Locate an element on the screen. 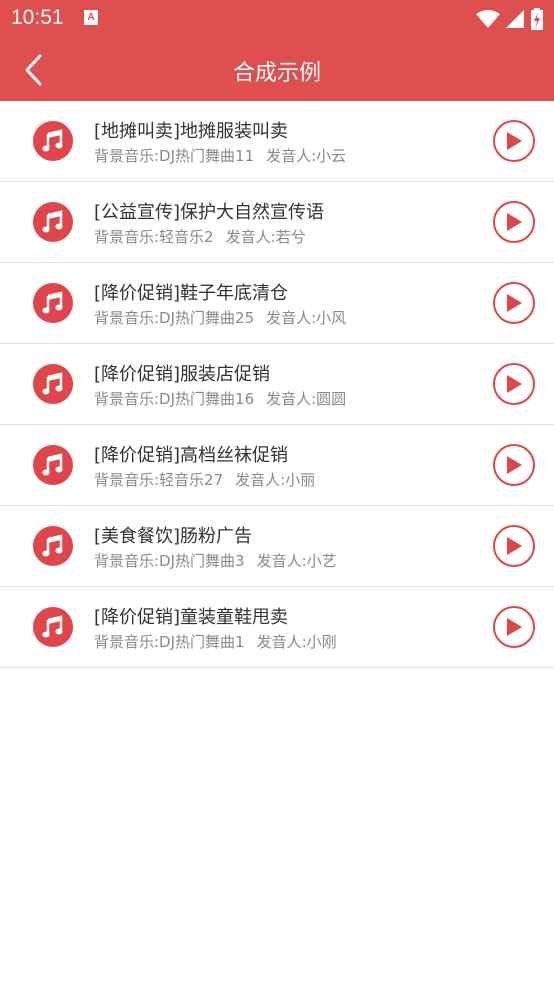 The height and width of the screenshot is (984, 554). item-subtitle: 背景音乐:DJ热门舞曲16 发音人:圆圆 is located at coordinates (220, 398).